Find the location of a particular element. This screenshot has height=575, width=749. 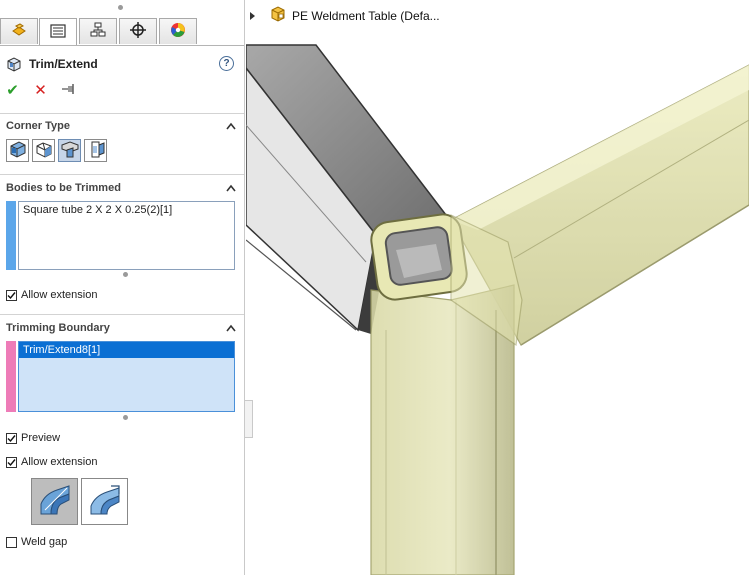

trim-body-icon is located at coordinates (55, 501).